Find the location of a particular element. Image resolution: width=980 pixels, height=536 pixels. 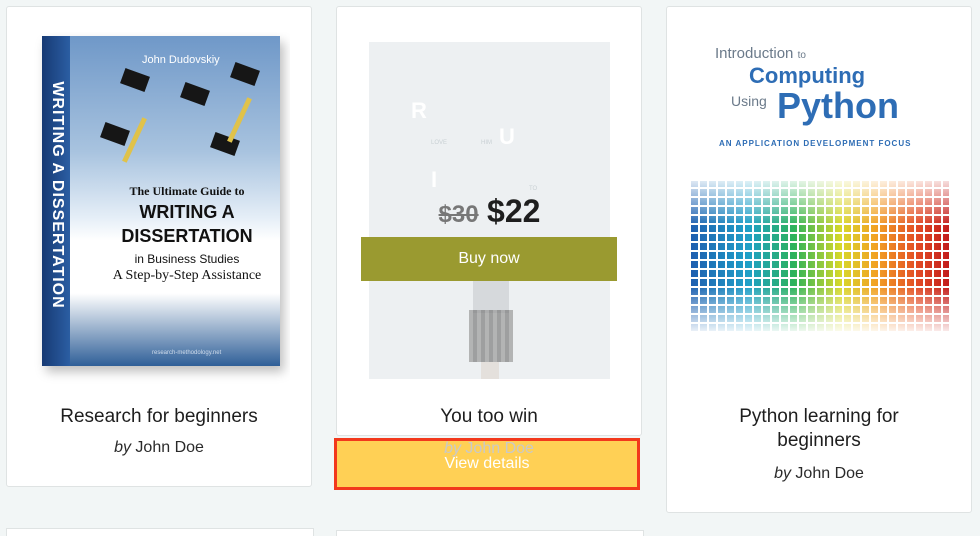

pixel-fade is located at coordinates (820, 256).